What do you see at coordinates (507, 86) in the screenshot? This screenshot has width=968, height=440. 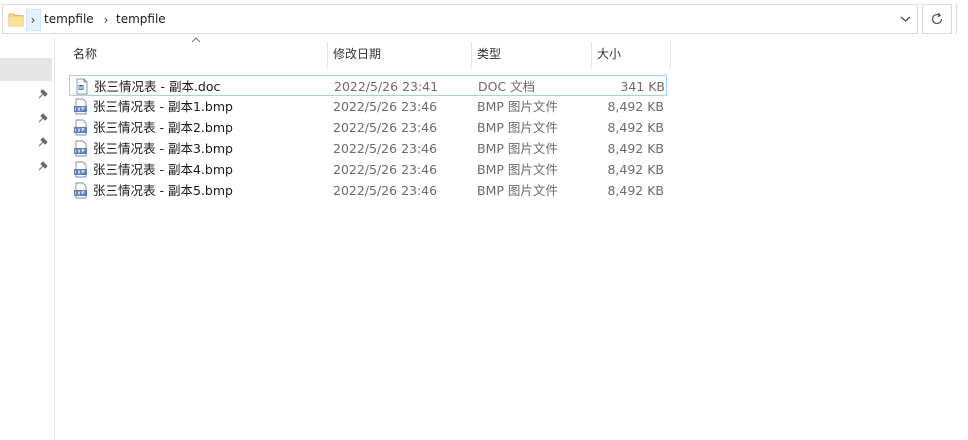 I see `file-type: DOC 文档` at bounding box center [507, 86].